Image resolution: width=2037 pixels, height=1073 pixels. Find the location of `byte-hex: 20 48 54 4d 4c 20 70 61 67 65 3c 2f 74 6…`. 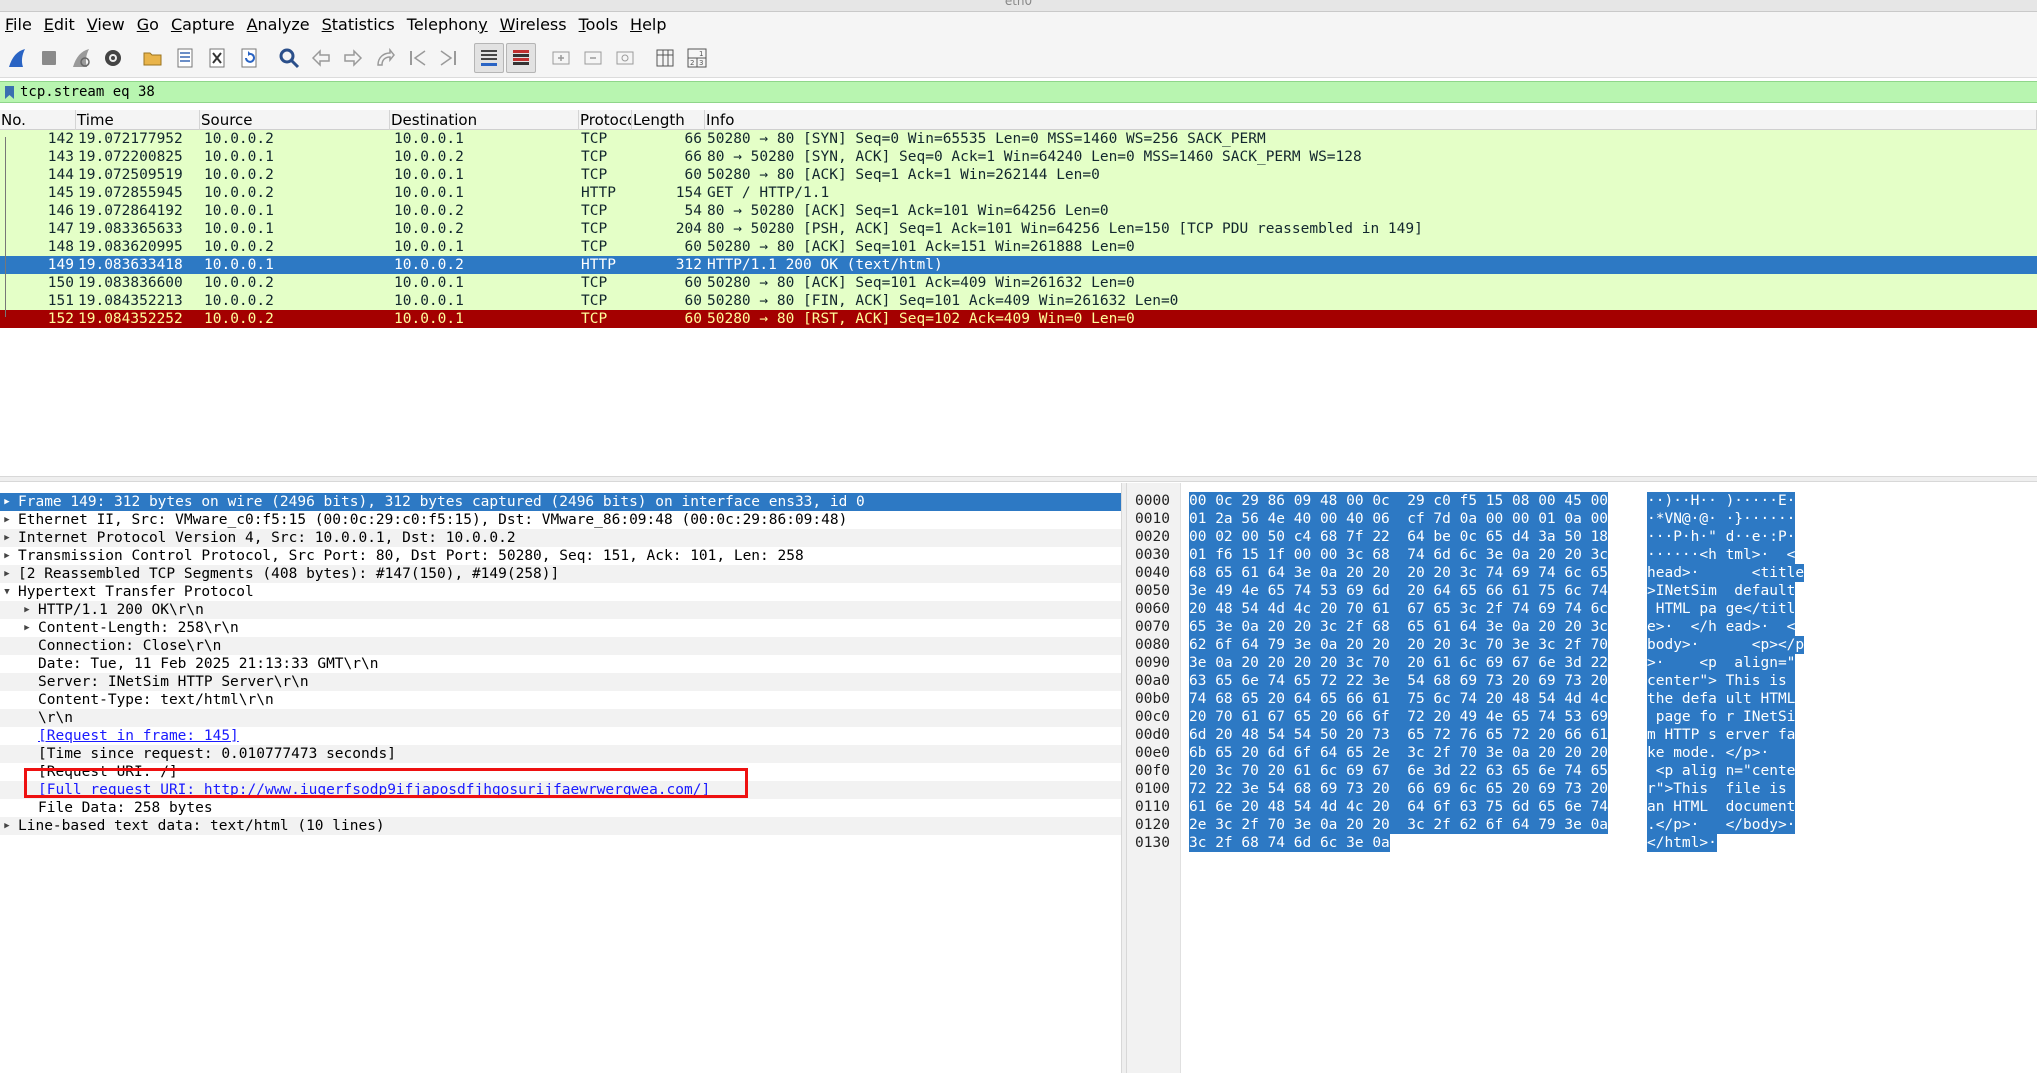

byte-hex: 20 48 54 4d 4c 20 70 61 67 65 3c 2f 74 6… is located at coordinates (1399, 609).